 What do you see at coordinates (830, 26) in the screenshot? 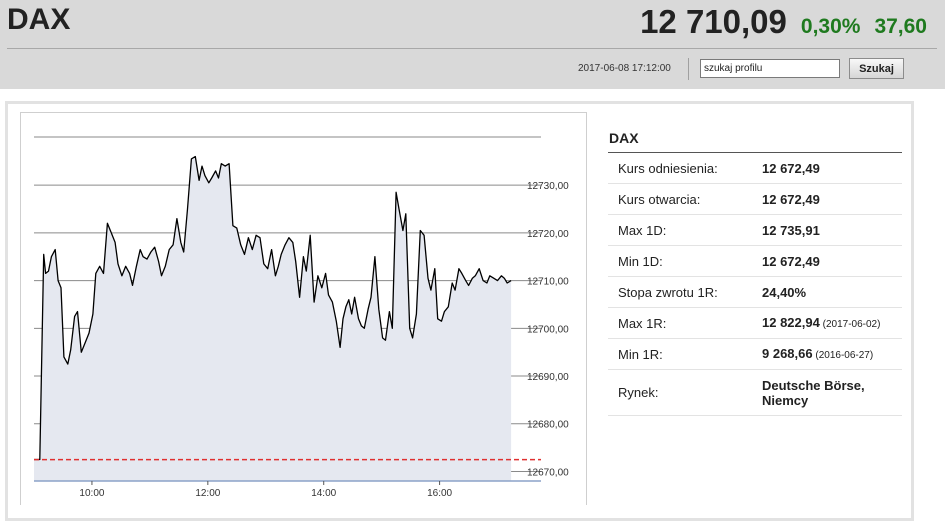
I see `change-percent: 0,30%` at bounding box center [830, 26].